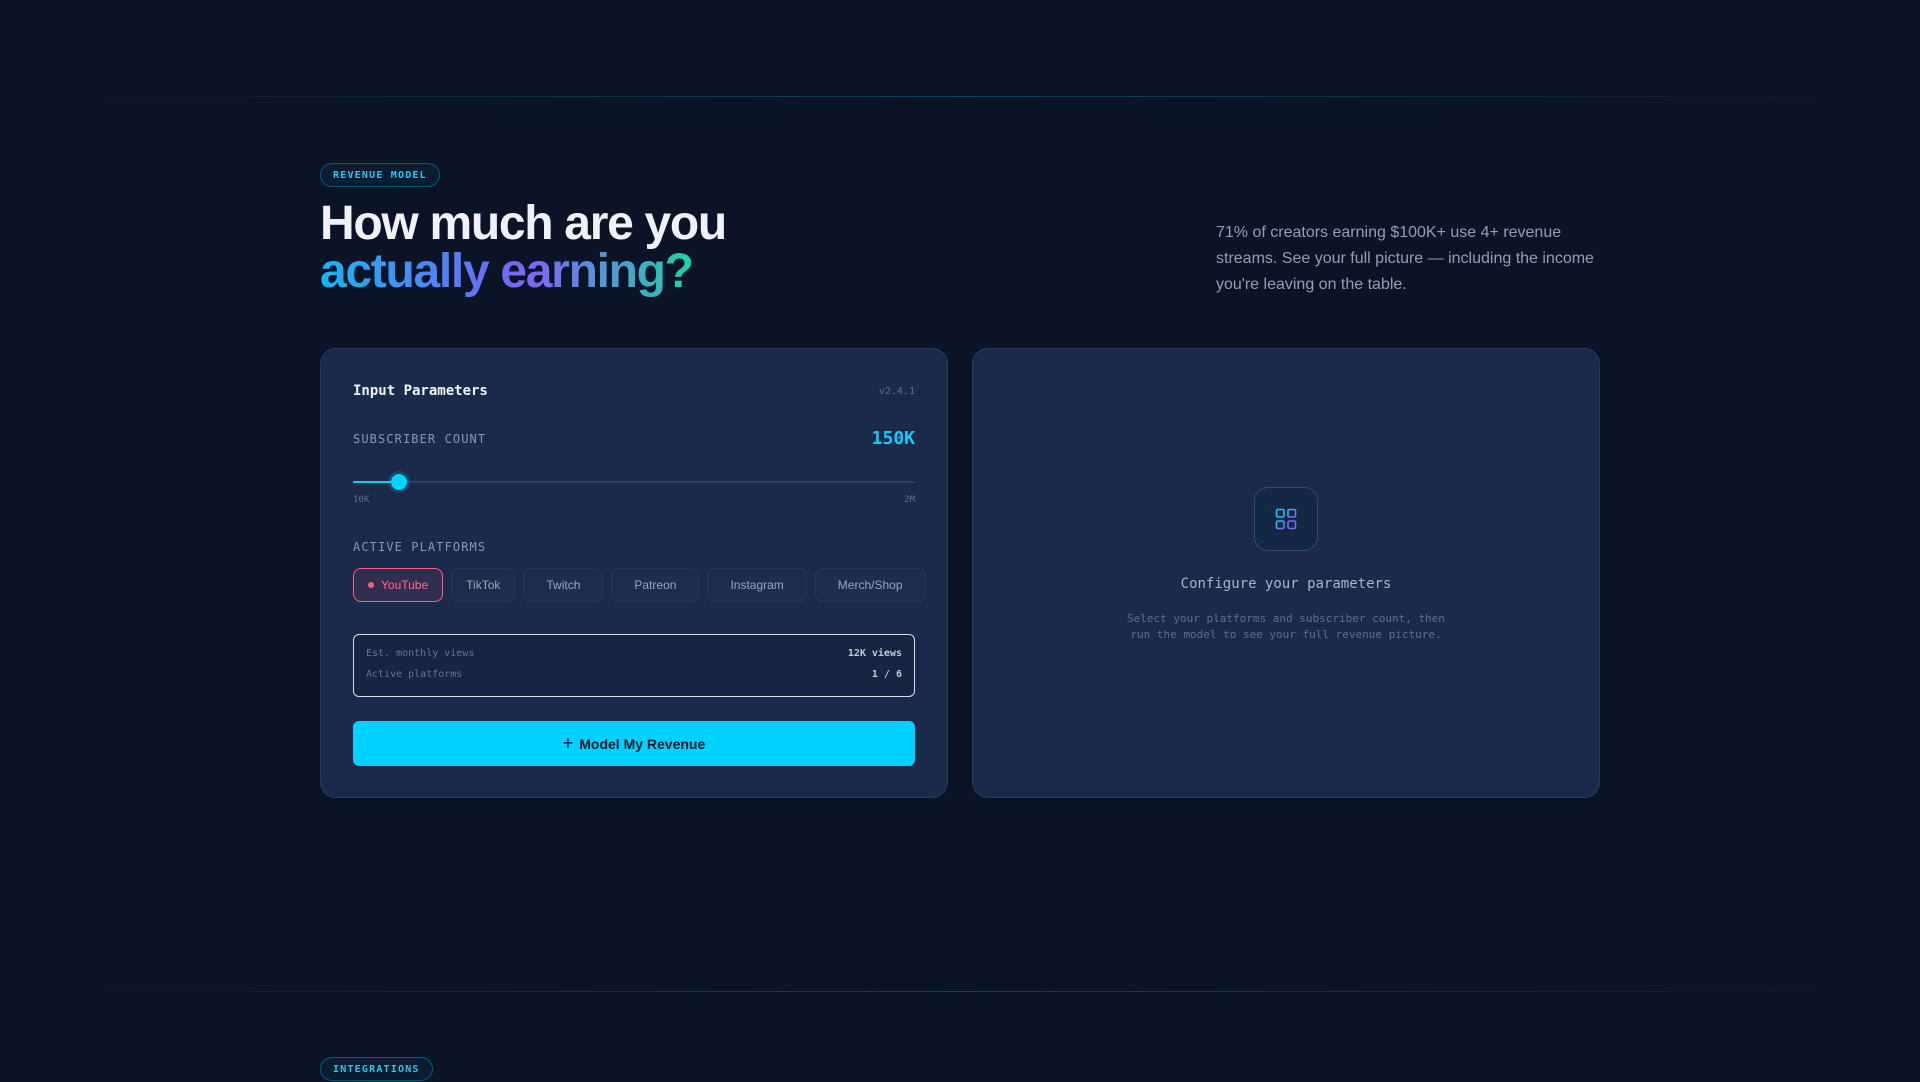 The image size is (1920, 1082). I want to click on summary-row-views: Est. monthly views 12K views, so click(634, 653).